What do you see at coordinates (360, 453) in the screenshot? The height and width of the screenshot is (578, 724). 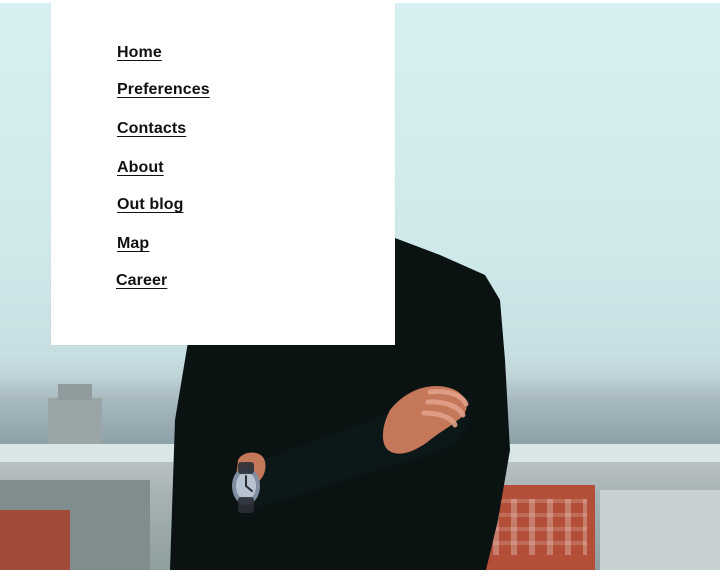 I see `balcony-railing` at bounding box center [360, 453].